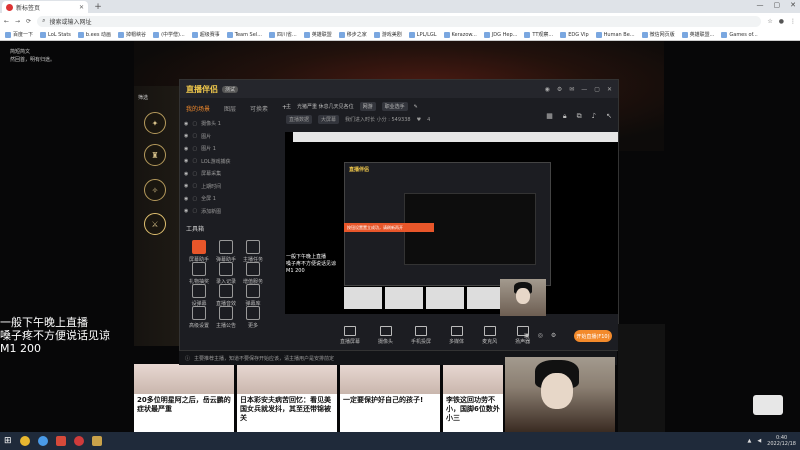  I want to click on capture-tool: 手机投屏, so click(421, 335).